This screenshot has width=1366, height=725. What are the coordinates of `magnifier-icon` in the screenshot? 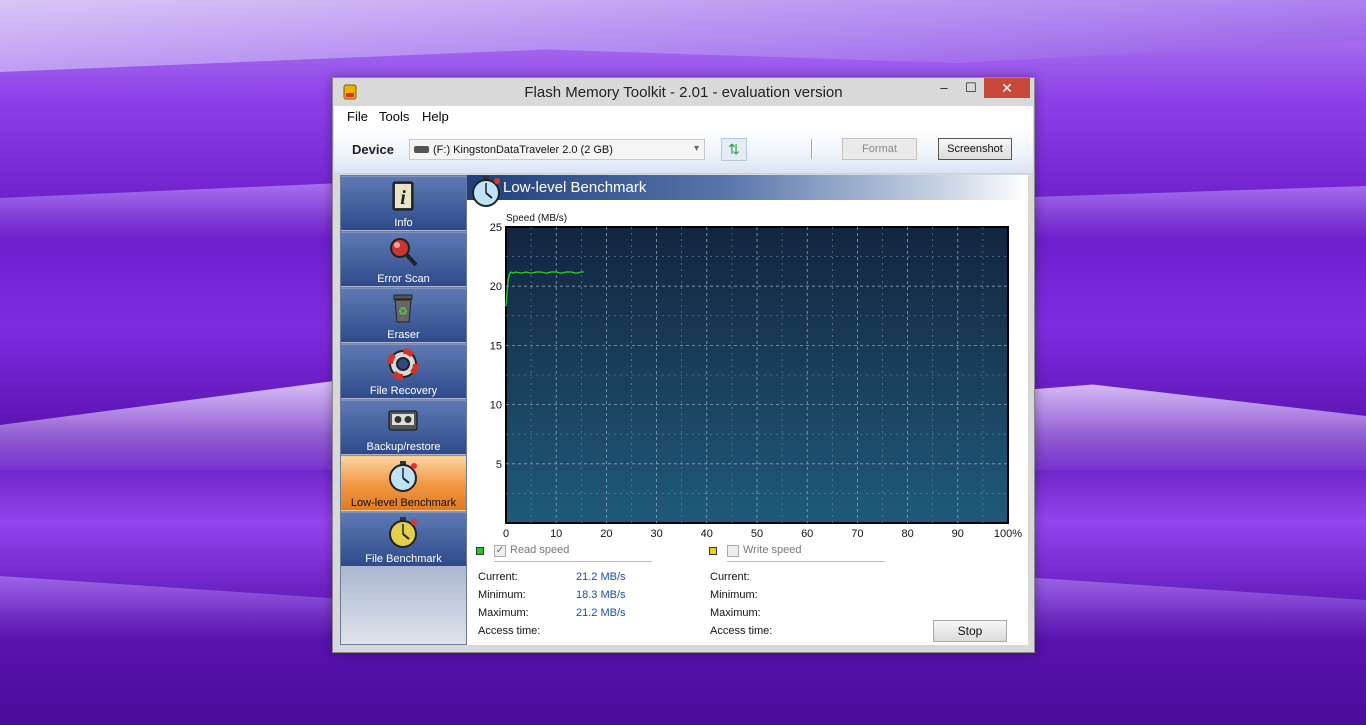 It's located at (404, 252).